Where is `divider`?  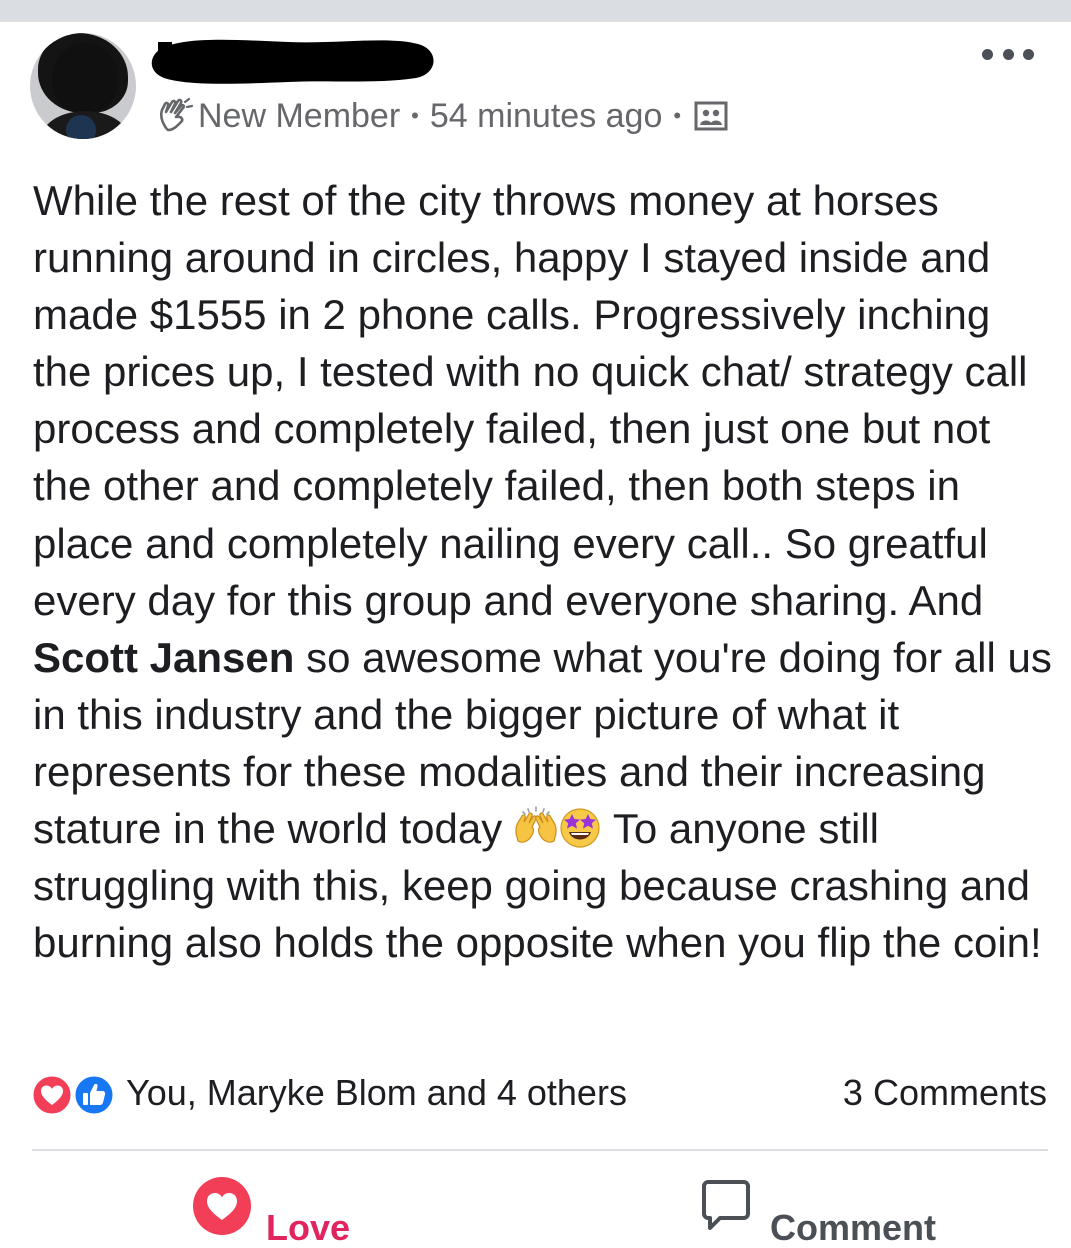
divider is located at coordinates (540, 1150).